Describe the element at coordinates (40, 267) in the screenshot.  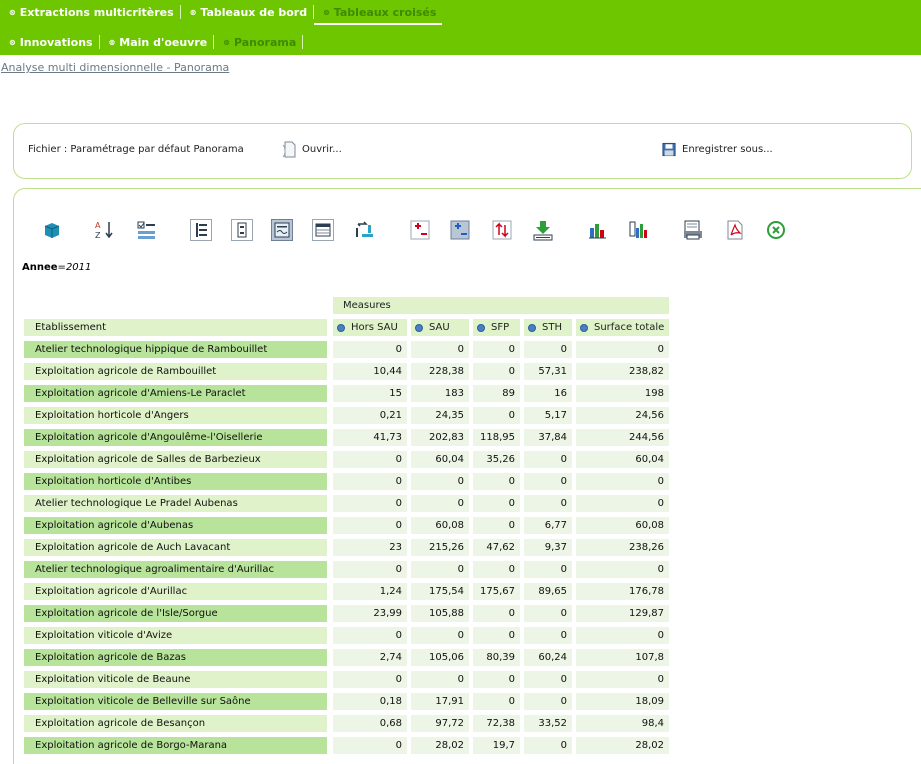
I see `filter-key: Annee` at that location.